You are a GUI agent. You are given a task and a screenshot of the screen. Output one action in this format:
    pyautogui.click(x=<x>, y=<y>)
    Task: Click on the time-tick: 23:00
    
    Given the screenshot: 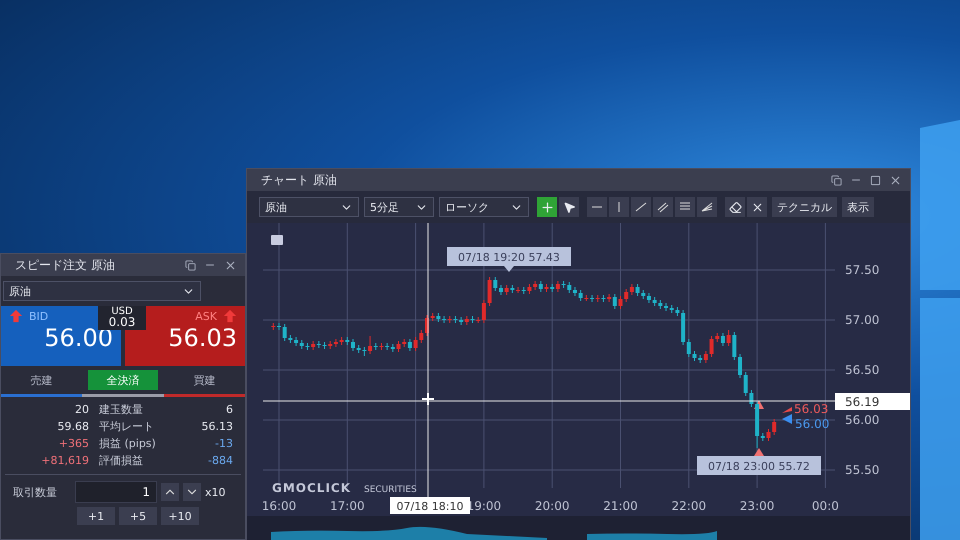 What is the action you would take?
    pyautogui.click(x=757, y=506)
    